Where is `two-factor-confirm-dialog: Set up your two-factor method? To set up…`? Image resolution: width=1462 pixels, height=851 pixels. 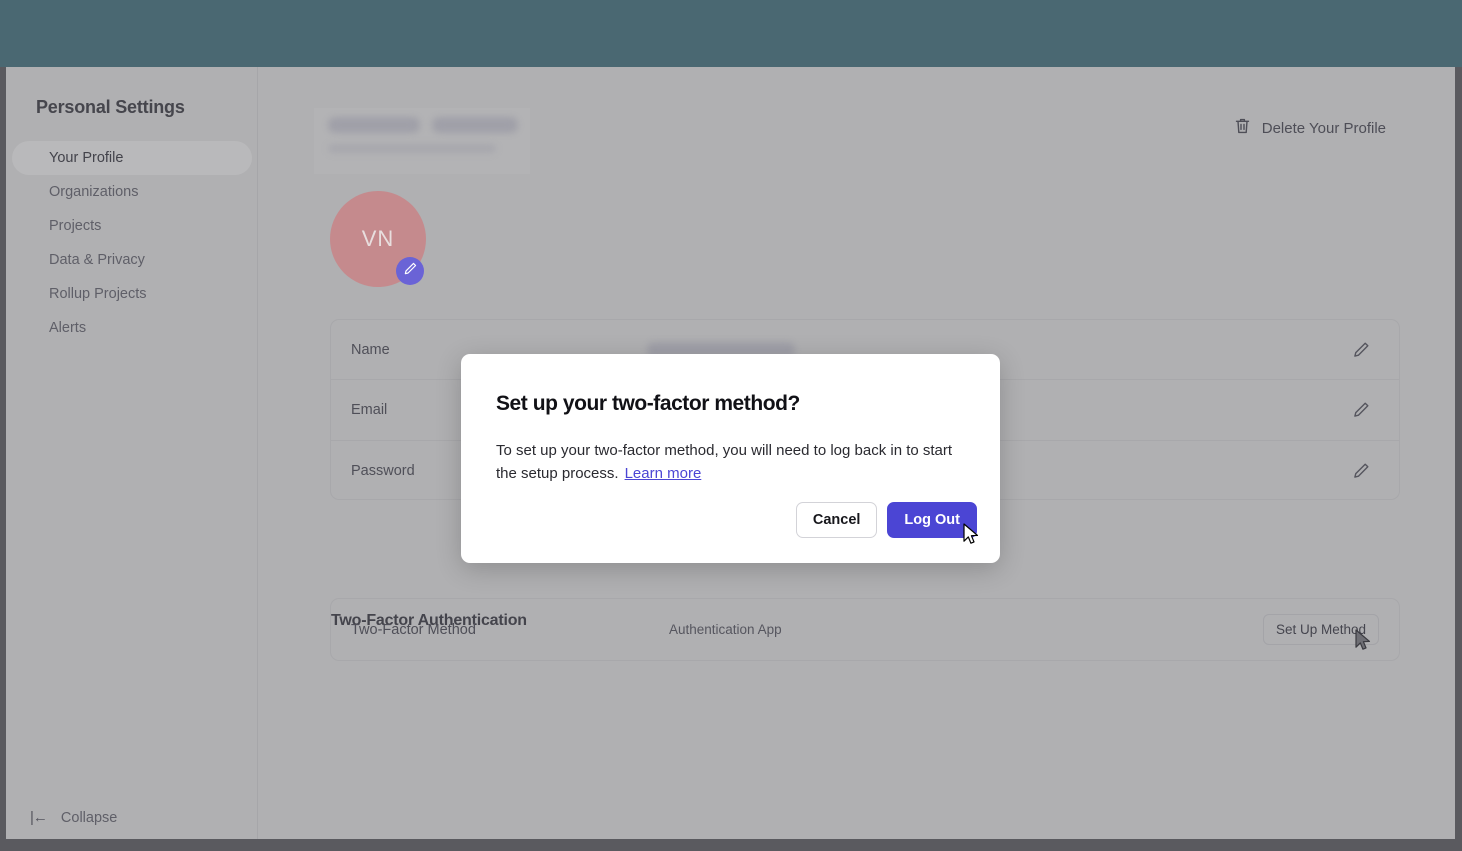
two-factor-confirm-dialog: Set up your two-factor method? To set up… is located at coordinates (730, 458).